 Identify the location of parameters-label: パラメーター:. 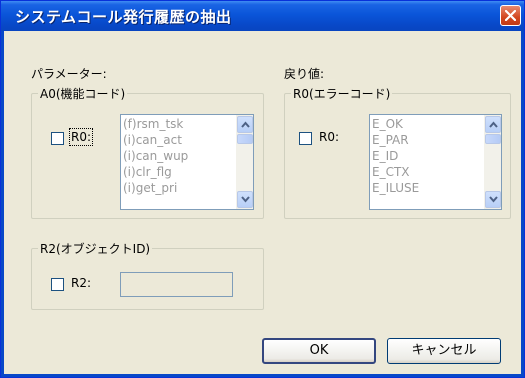
(69, 74).